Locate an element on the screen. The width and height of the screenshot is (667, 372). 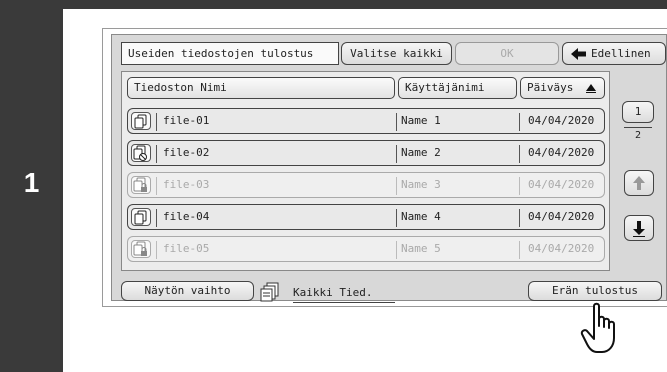
copy-blocked-icon is located at coordinates (140, 153).